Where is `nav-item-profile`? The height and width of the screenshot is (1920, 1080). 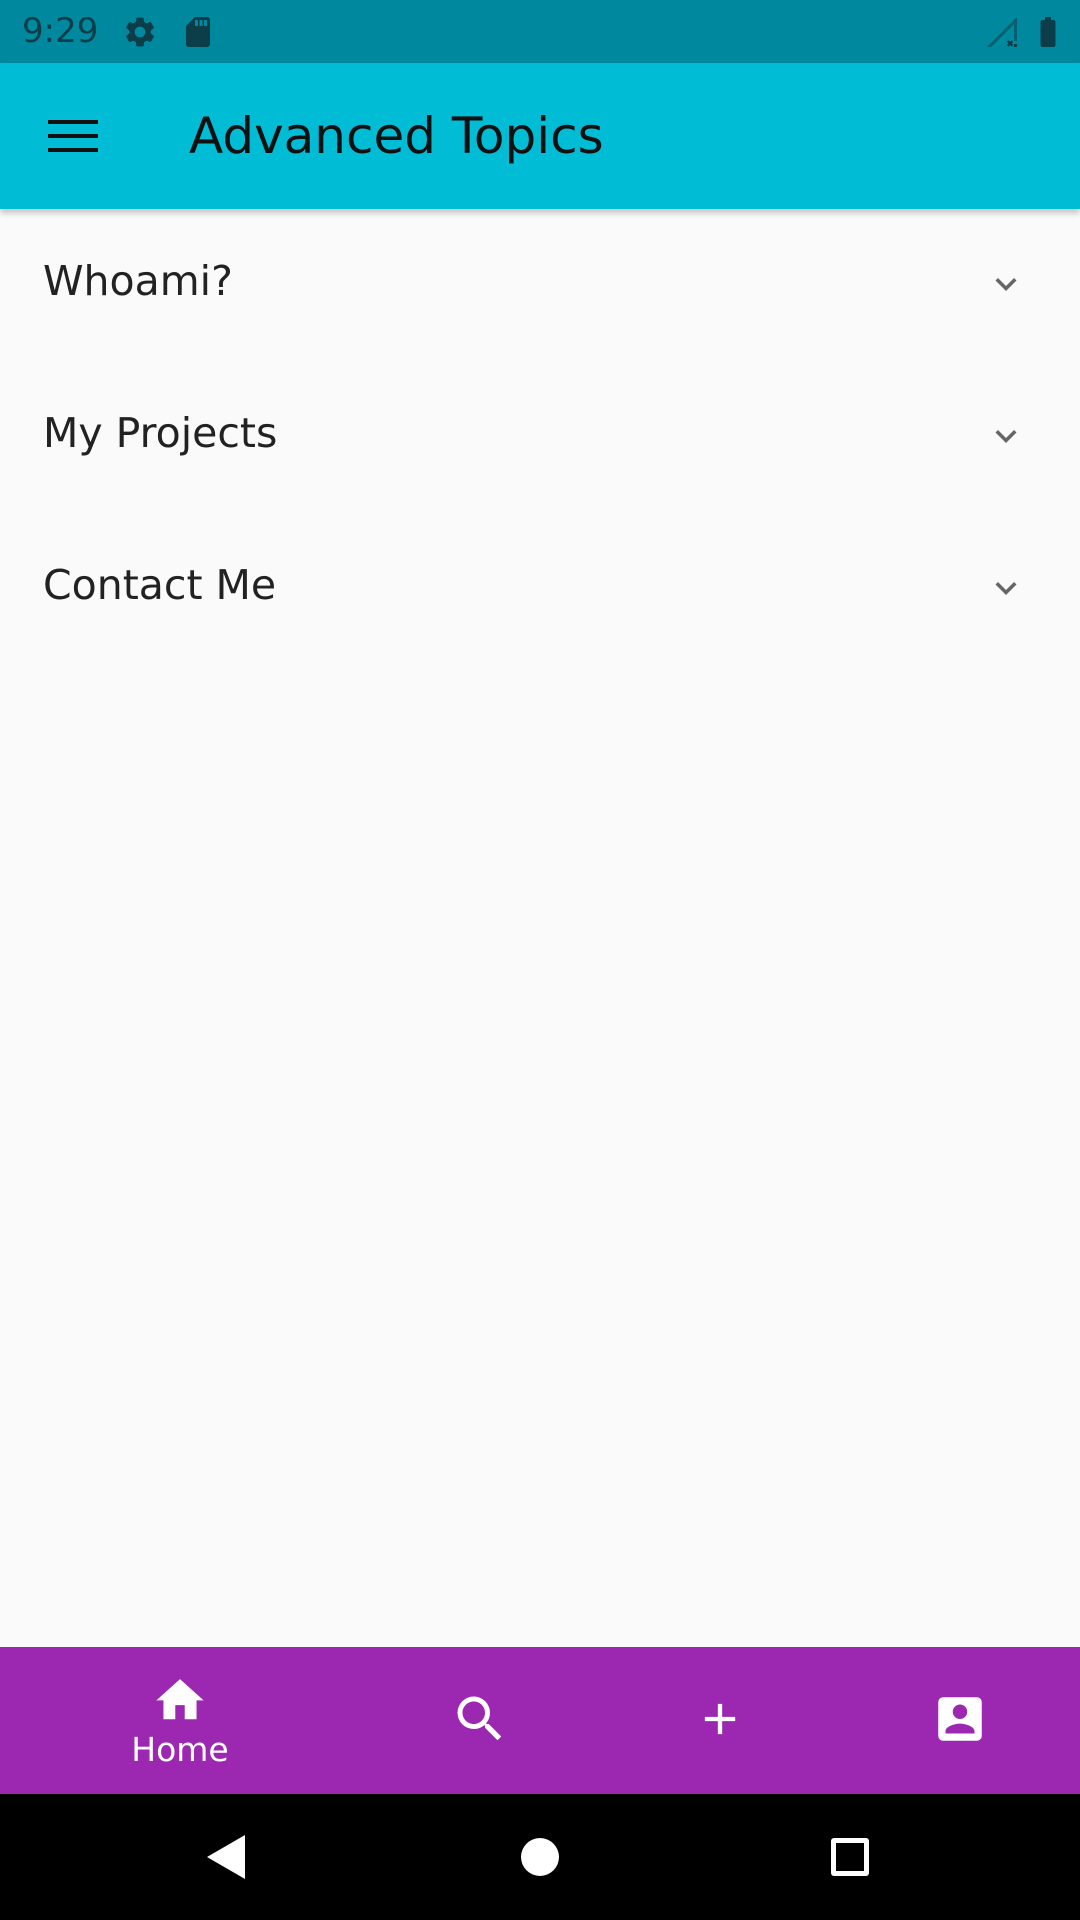
nav-item-profile is located at coordinates (960, 1720).